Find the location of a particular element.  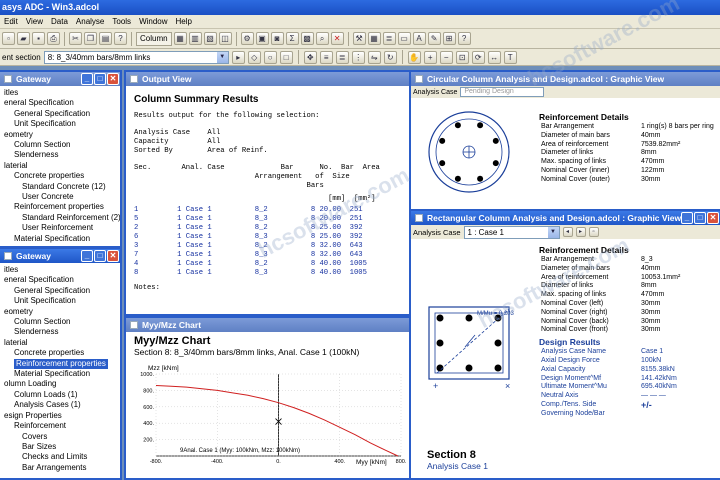

analysis-case-select: 1 : Case 1 ▼ is located at coordinates (511, 232).